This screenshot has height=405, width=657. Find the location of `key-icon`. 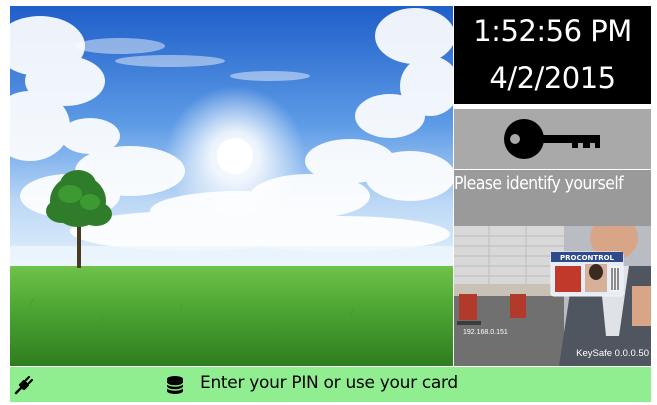

key-icon is located at coordinates (552, 139).